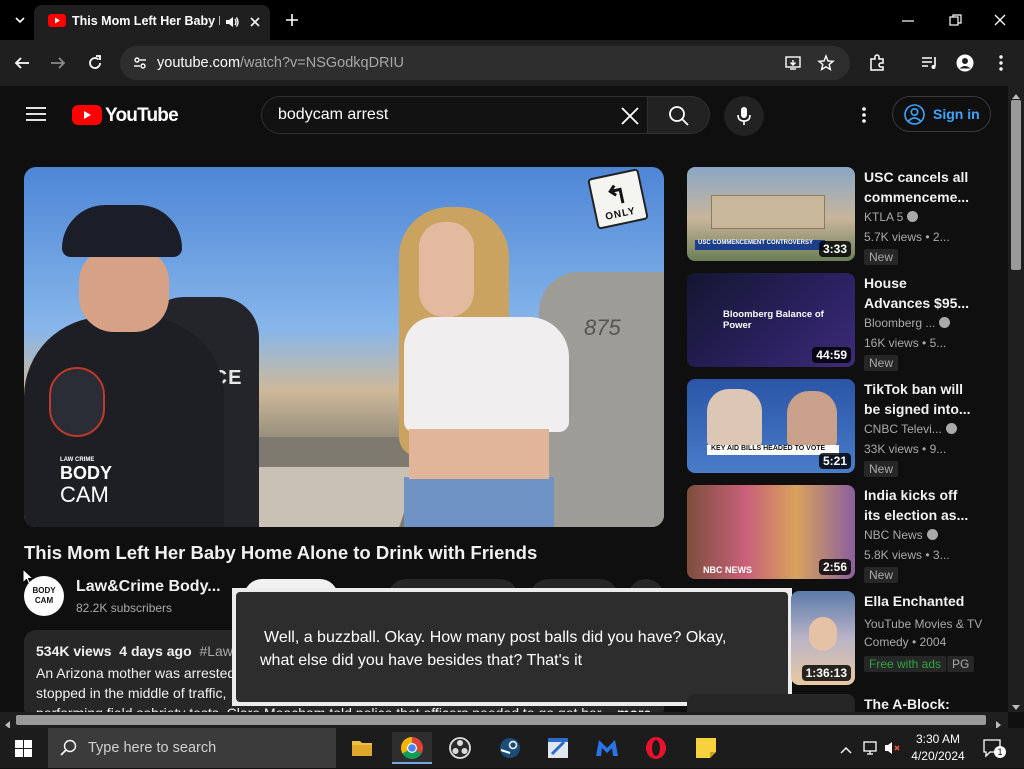 The height and width of the screenshot is (769, 1024). What do you see at coordinates (558, 748) in the screenshot?
I see `paint-icon` at bounding box center [558, 748].